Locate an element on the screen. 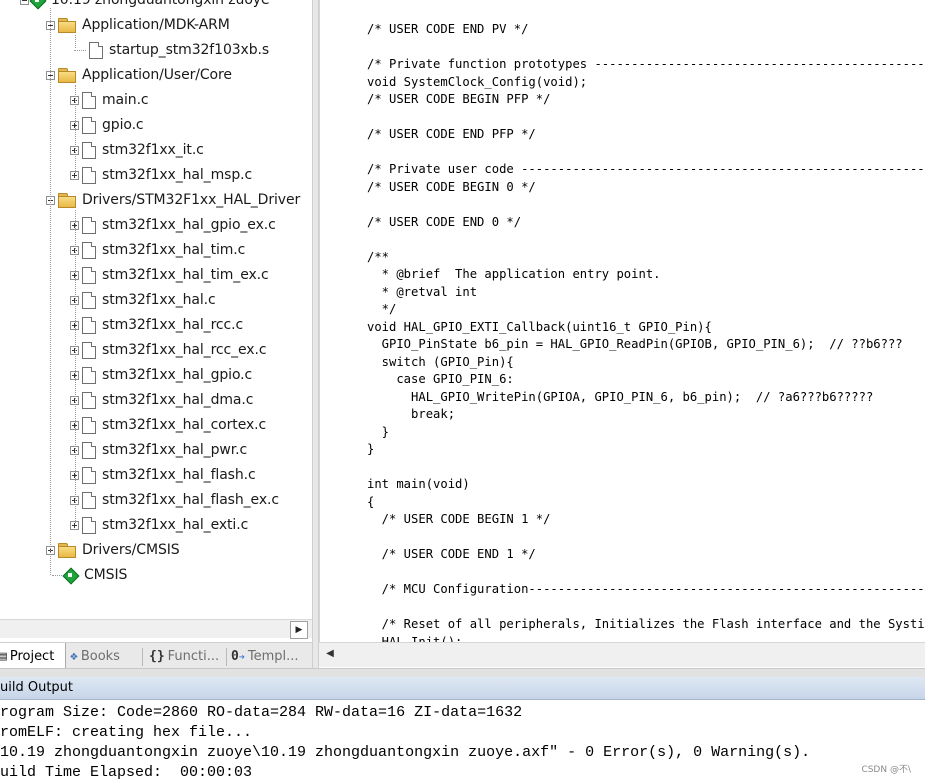 This screenshot has height=782, width=925. code-line: /* USER CODE END PFP */ is located at coordinates (451, 134).